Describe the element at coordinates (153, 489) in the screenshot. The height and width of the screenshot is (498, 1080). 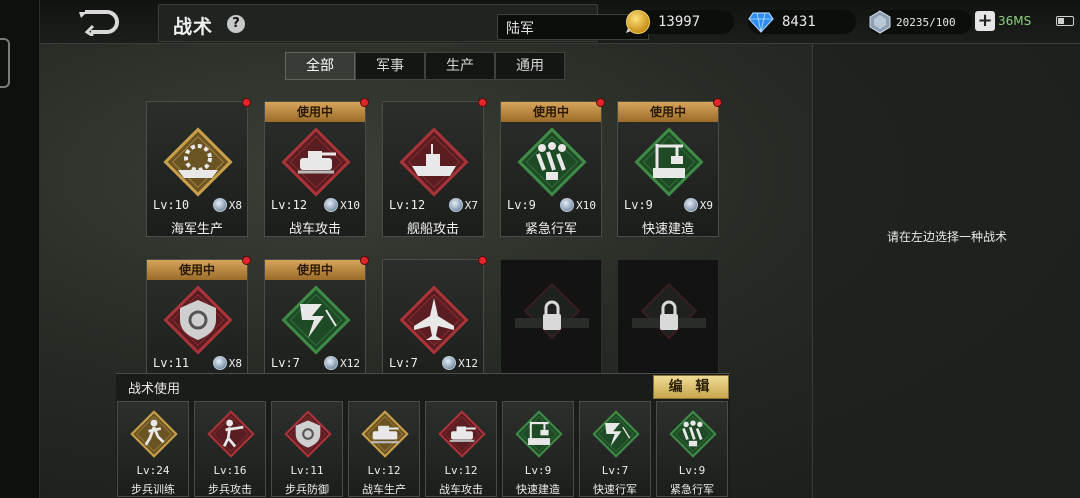
I see `usage-slot-name: 步兵训练` at that location.